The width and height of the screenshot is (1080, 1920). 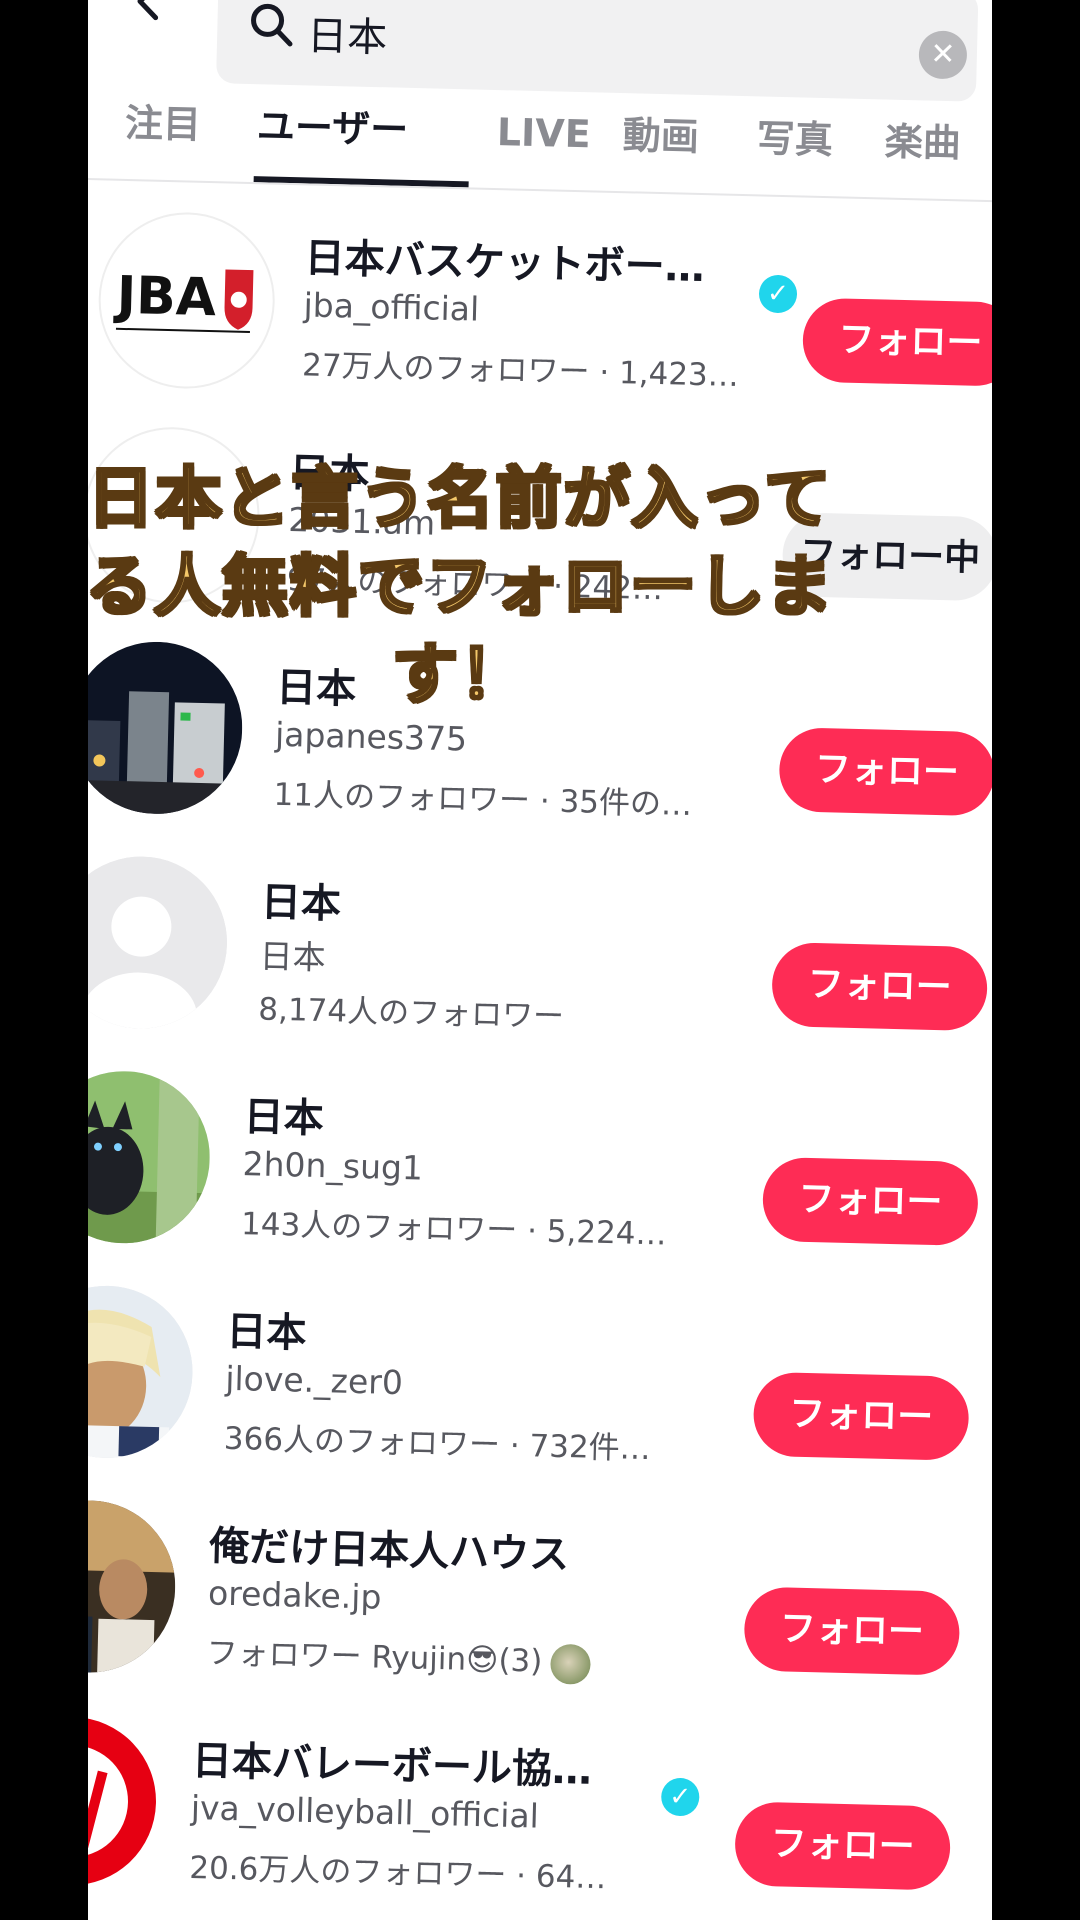 I want to click on caption-line: る人無料でフォローしま, so click(x=459, y=587).